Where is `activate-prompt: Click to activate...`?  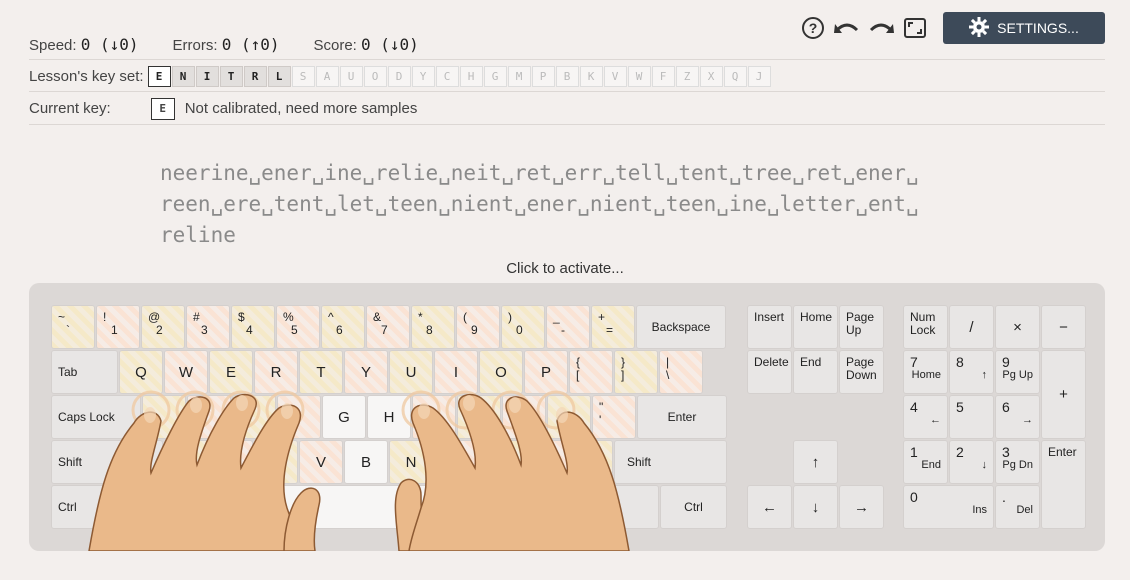
activate-prompt: Click to activate... is located at coordinates (565, 268).